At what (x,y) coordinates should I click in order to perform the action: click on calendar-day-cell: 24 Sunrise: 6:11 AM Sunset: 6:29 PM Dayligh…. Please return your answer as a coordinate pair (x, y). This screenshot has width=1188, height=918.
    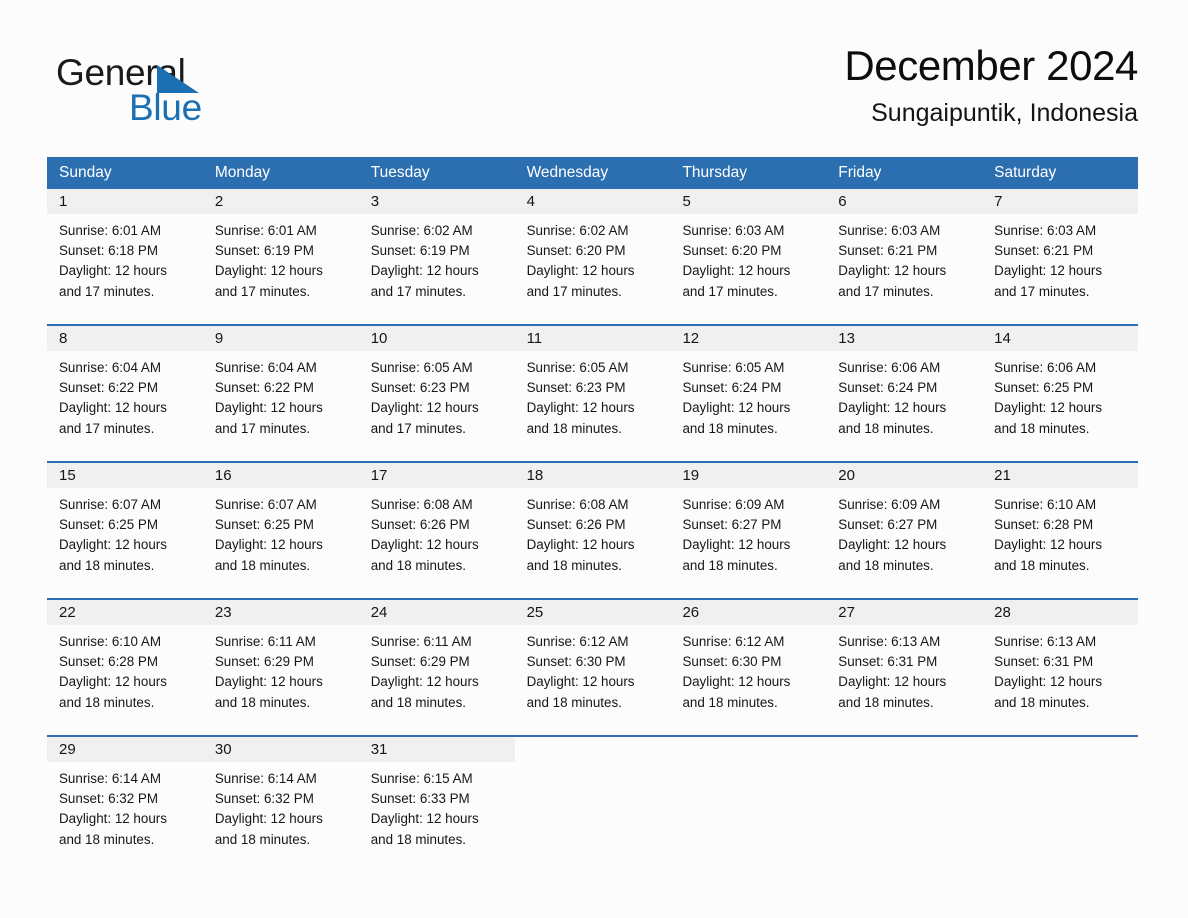
    Looking at the image, I should click on (436, 663).